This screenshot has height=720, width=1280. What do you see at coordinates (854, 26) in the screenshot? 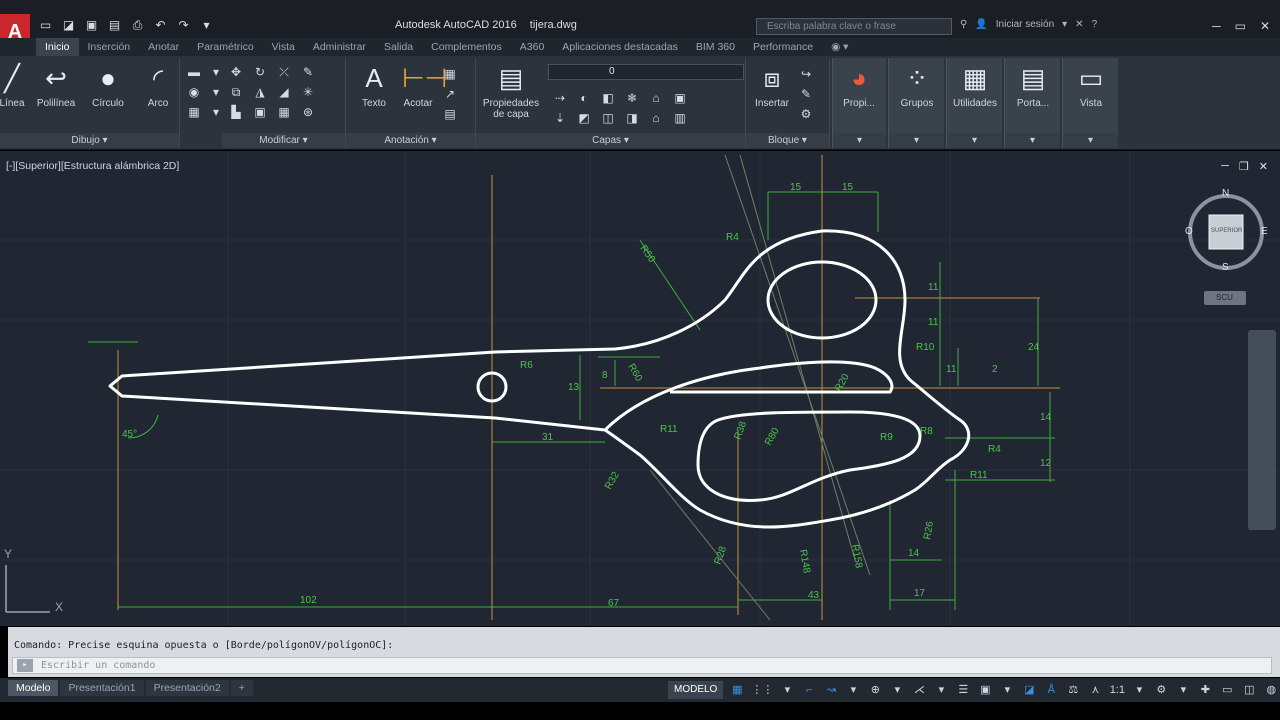
I see `search-input: Escriba palabra clave o frase` at bounding box center [854, 26].